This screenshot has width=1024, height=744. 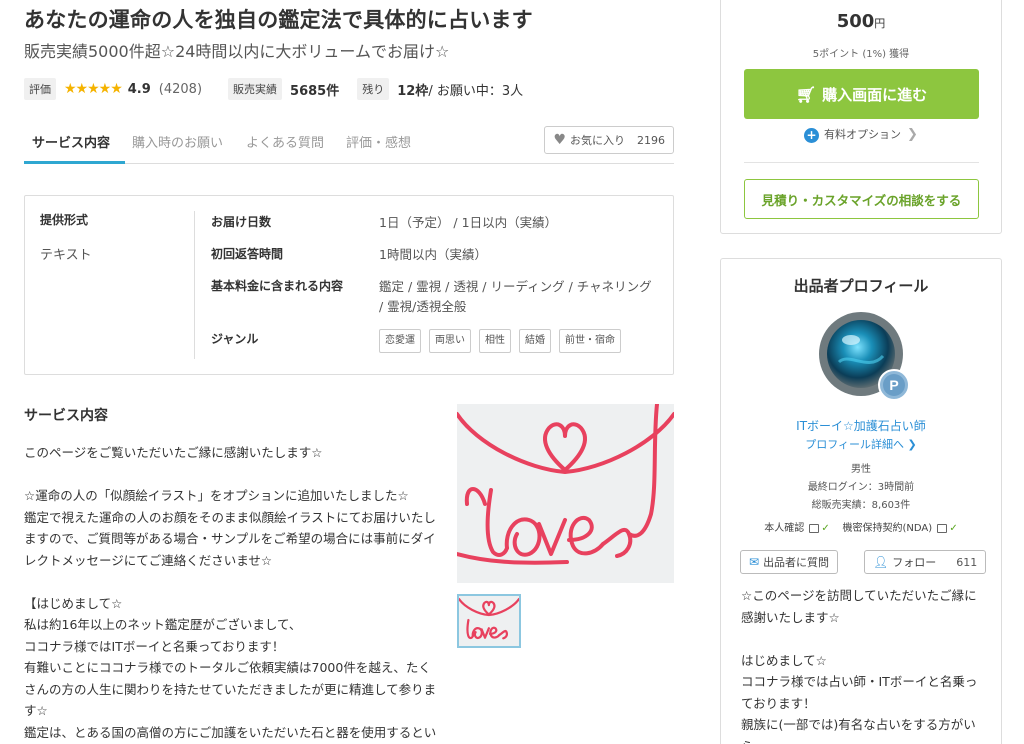 I want to click on service-tabs: サービス内容 購入時のお願い よくある質問 評価・感想 ♥ お気に入り 2196, so click(x=349, y=144).